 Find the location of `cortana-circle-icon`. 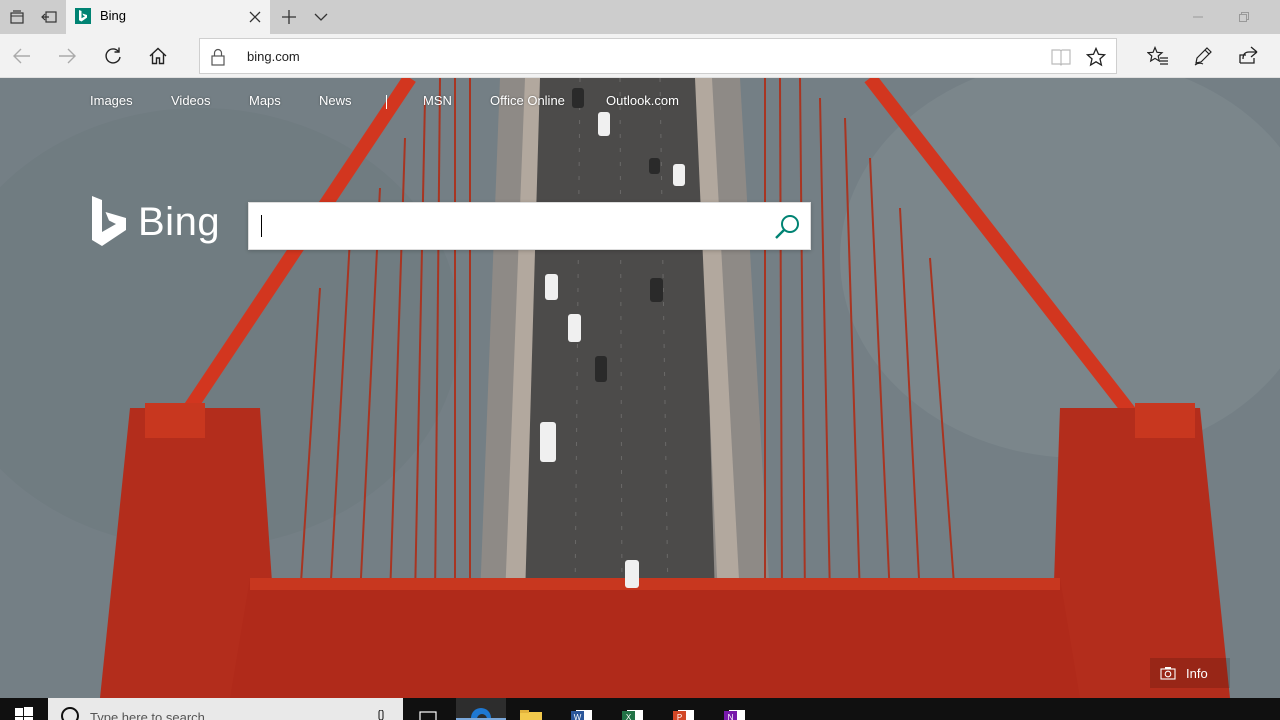

cortana-circle-icon is located at coordinates (70, 713).